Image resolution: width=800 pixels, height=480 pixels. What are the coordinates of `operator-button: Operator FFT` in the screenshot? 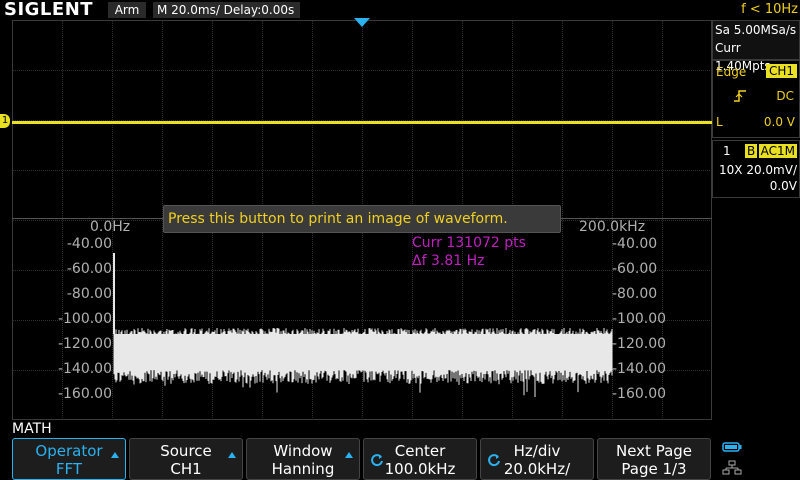 It's located at (69, 459).